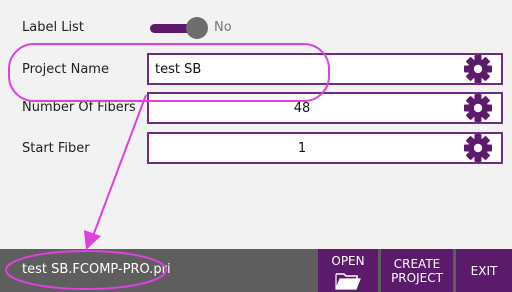 This screenshot has width=512, height=292. I want to click on toggle-knob, so click(197, 28).